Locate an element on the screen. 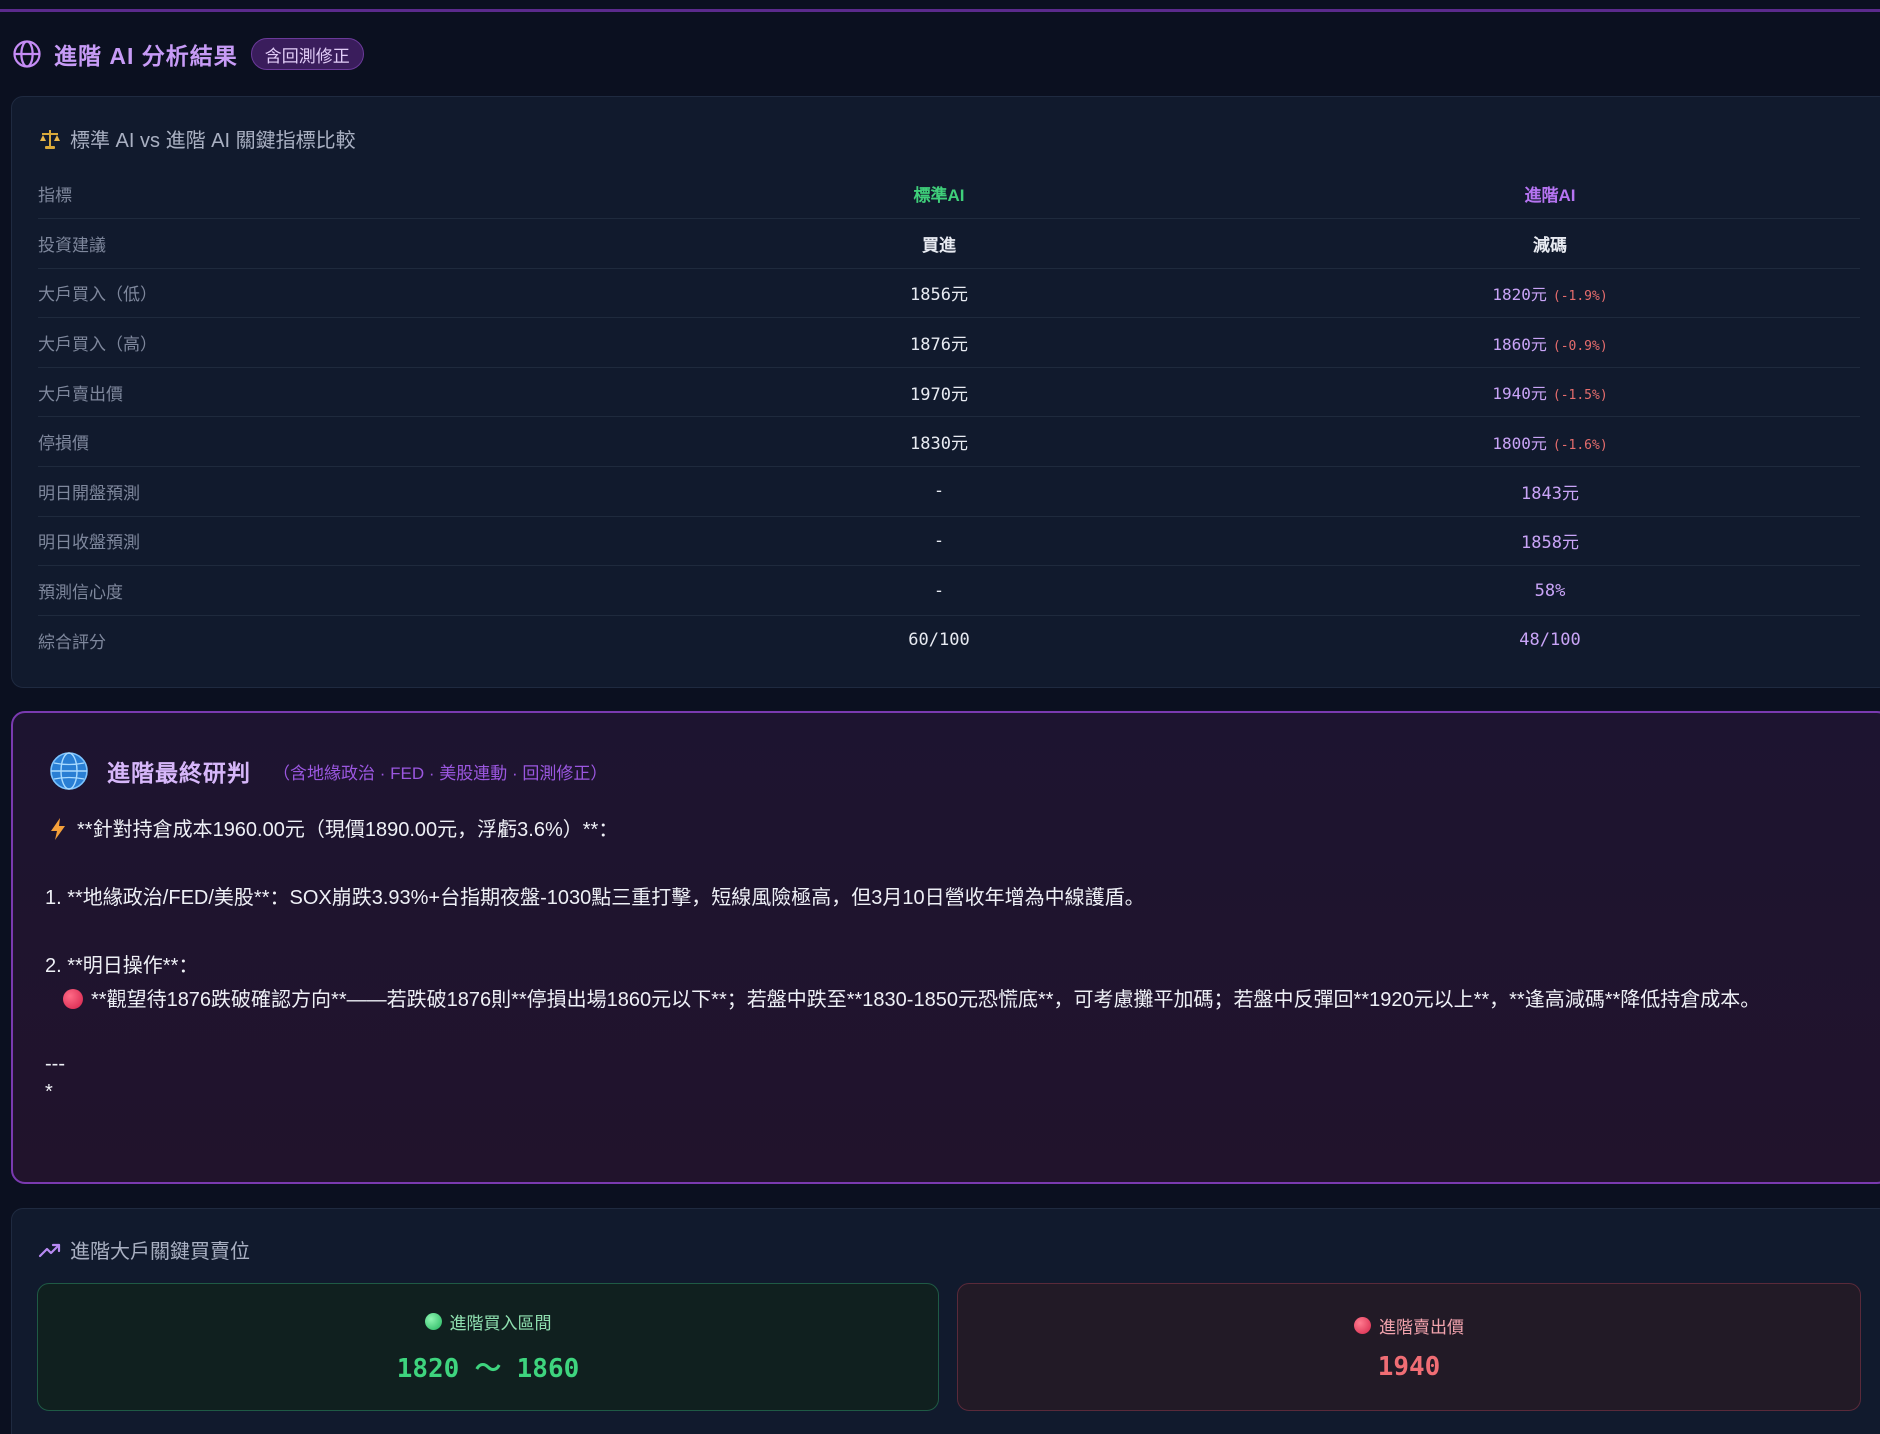  table-row: 明日收盤預測 - 1858元 is located at coordinates (949, 541).